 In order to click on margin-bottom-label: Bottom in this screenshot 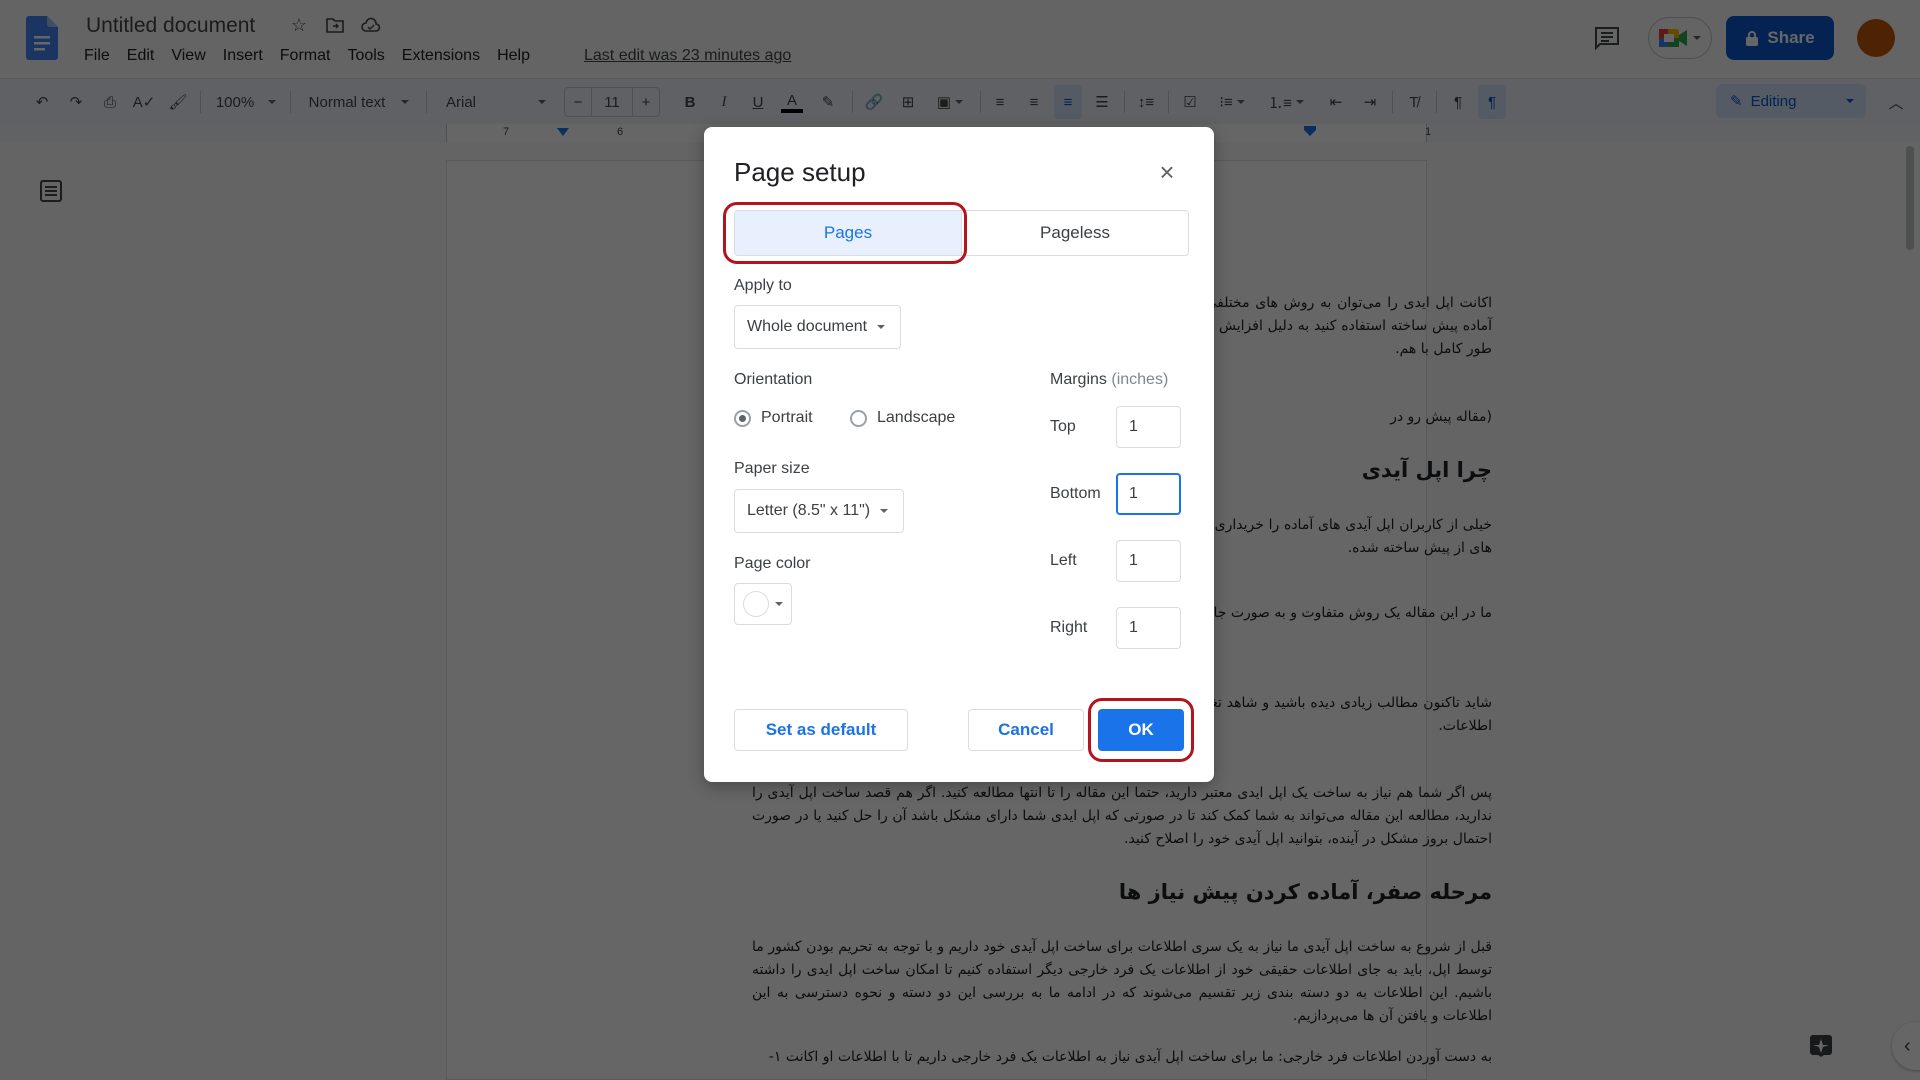, I will do `click(1075, 493)`.